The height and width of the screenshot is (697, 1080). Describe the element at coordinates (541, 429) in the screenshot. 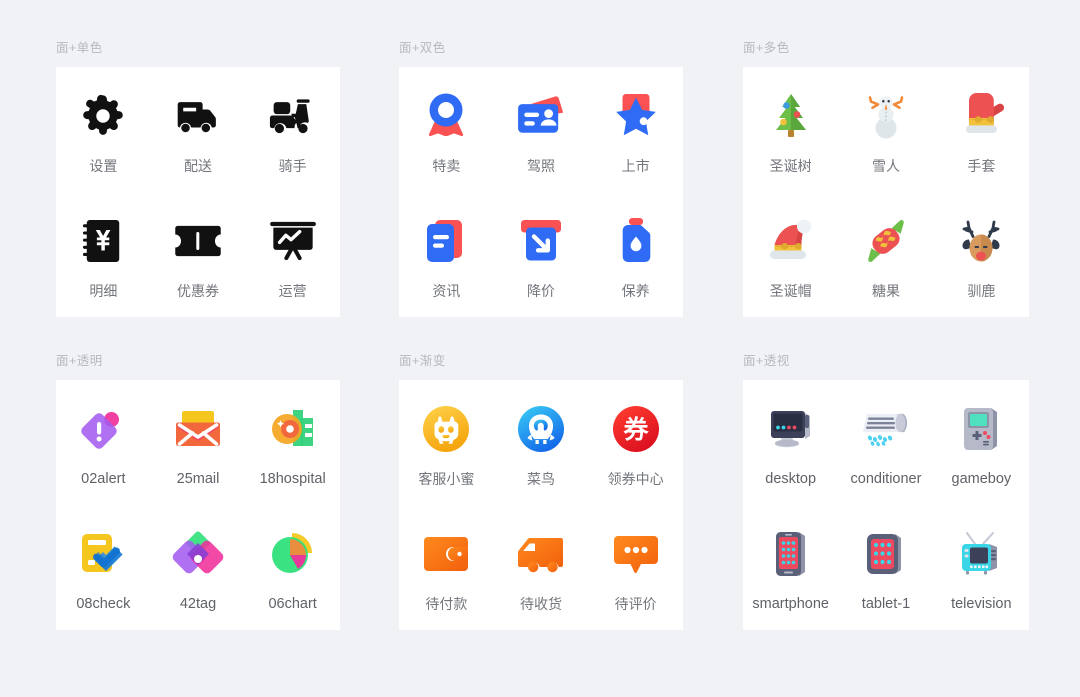

I see `cainiao-bird-icon` at that location.